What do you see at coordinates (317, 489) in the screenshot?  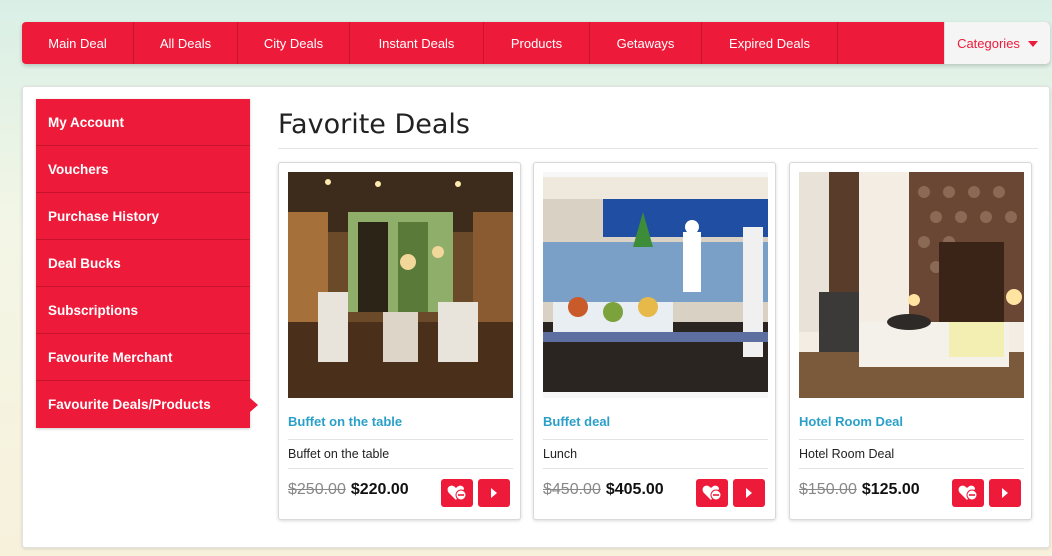 I see `old-price: $250.00` at bounding box center [317, 489].